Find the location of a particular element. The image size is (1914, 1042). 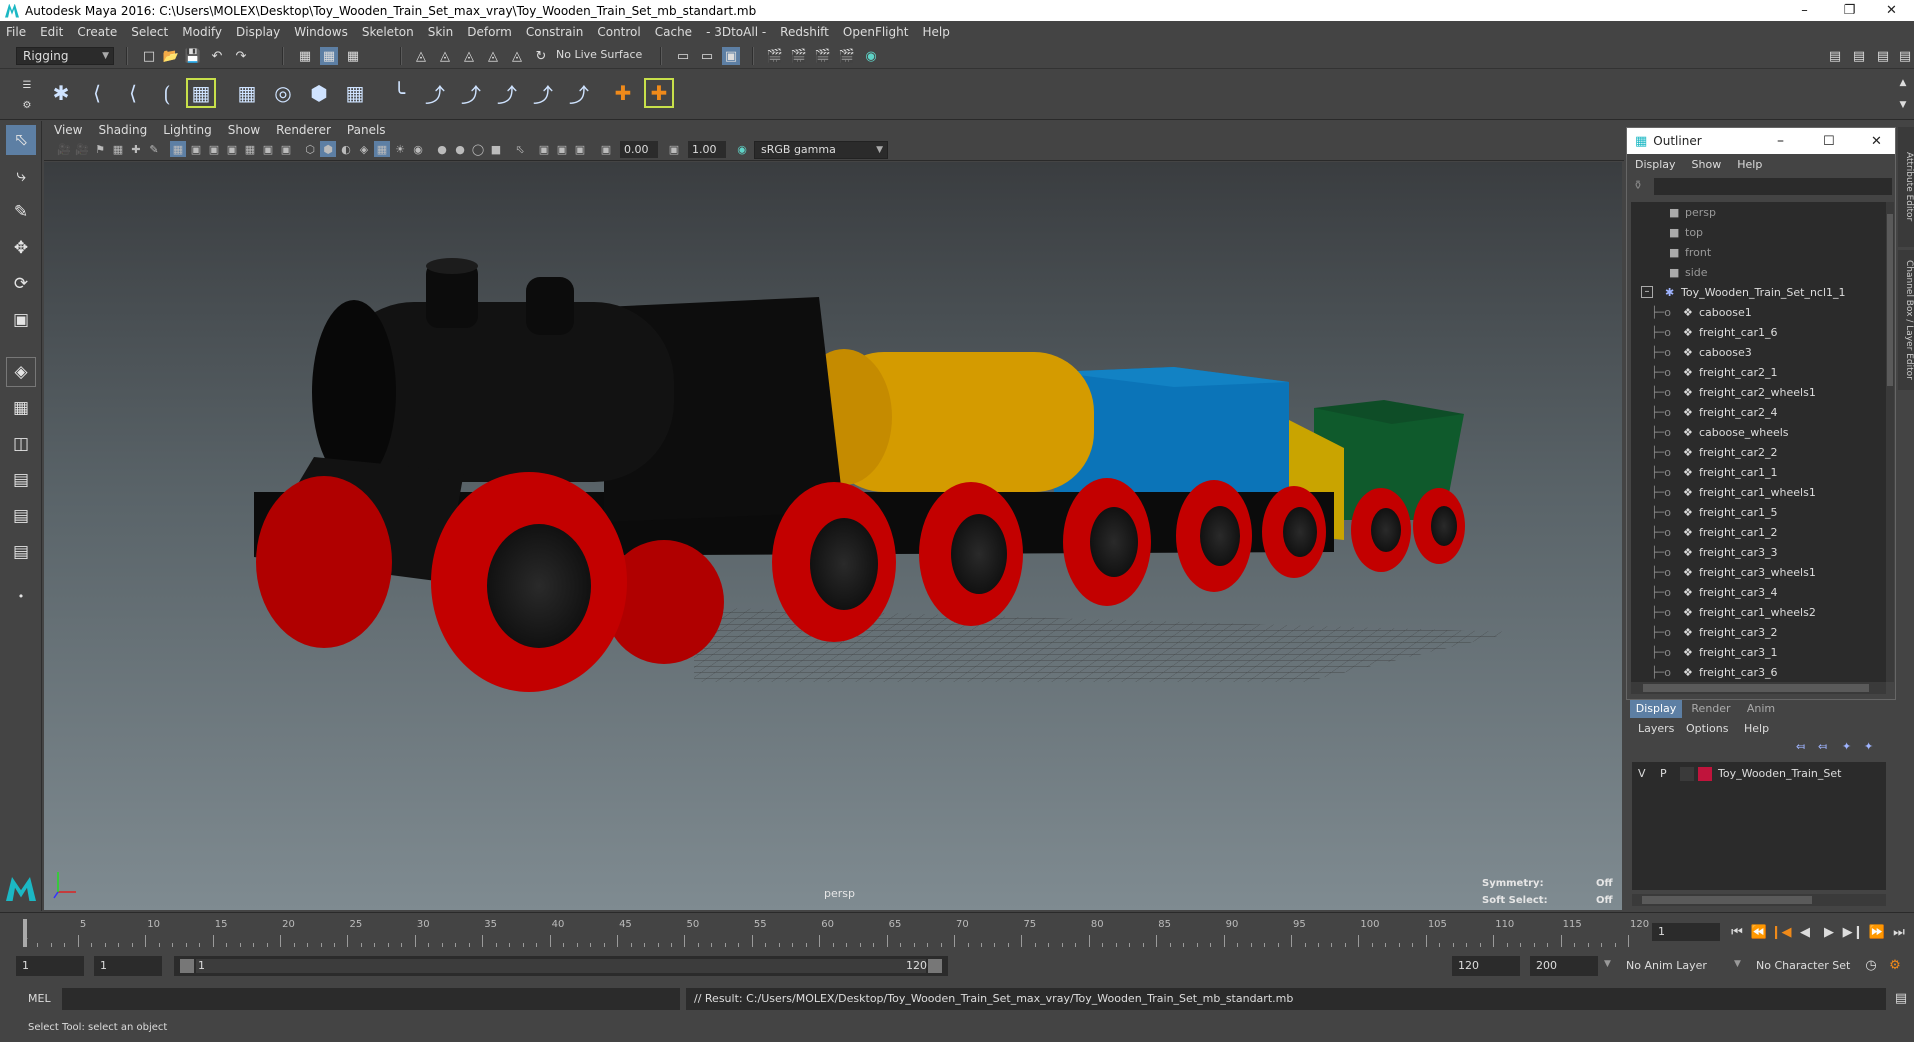

list-item: ■ side is located at coordinates (1758, 272).